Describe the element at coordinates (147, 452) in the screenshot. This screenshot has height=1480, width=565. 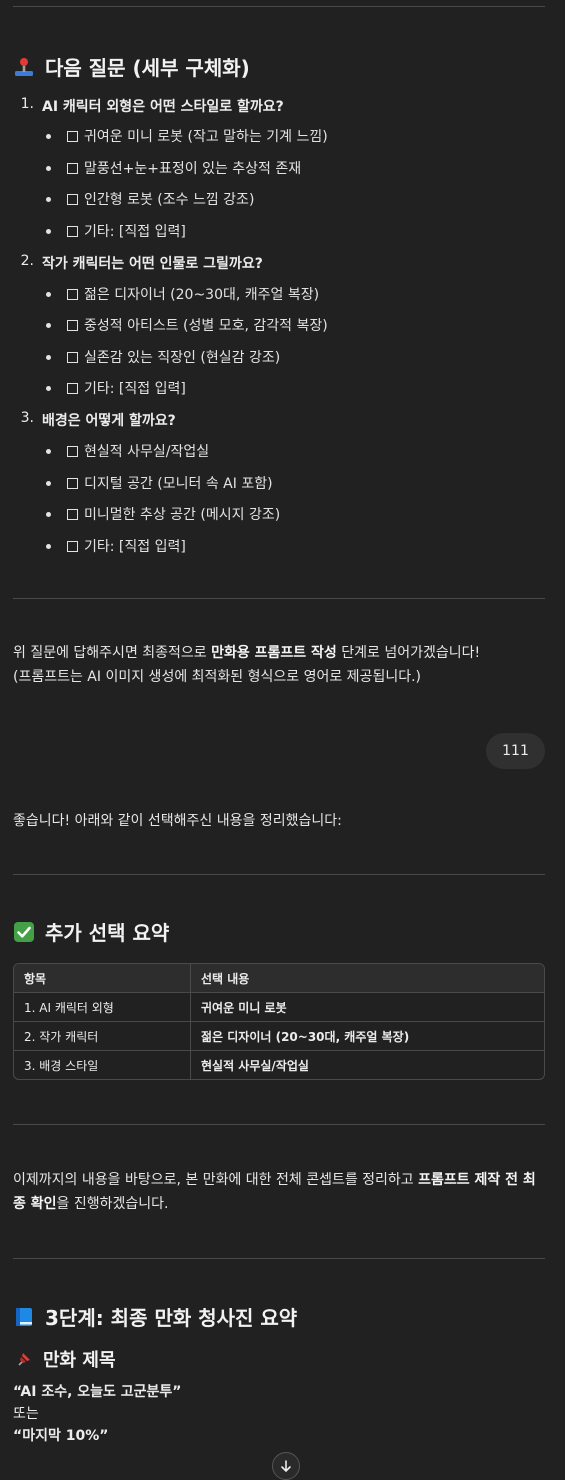
I see `option-text: 현실적 사무실/작업실` at that location.